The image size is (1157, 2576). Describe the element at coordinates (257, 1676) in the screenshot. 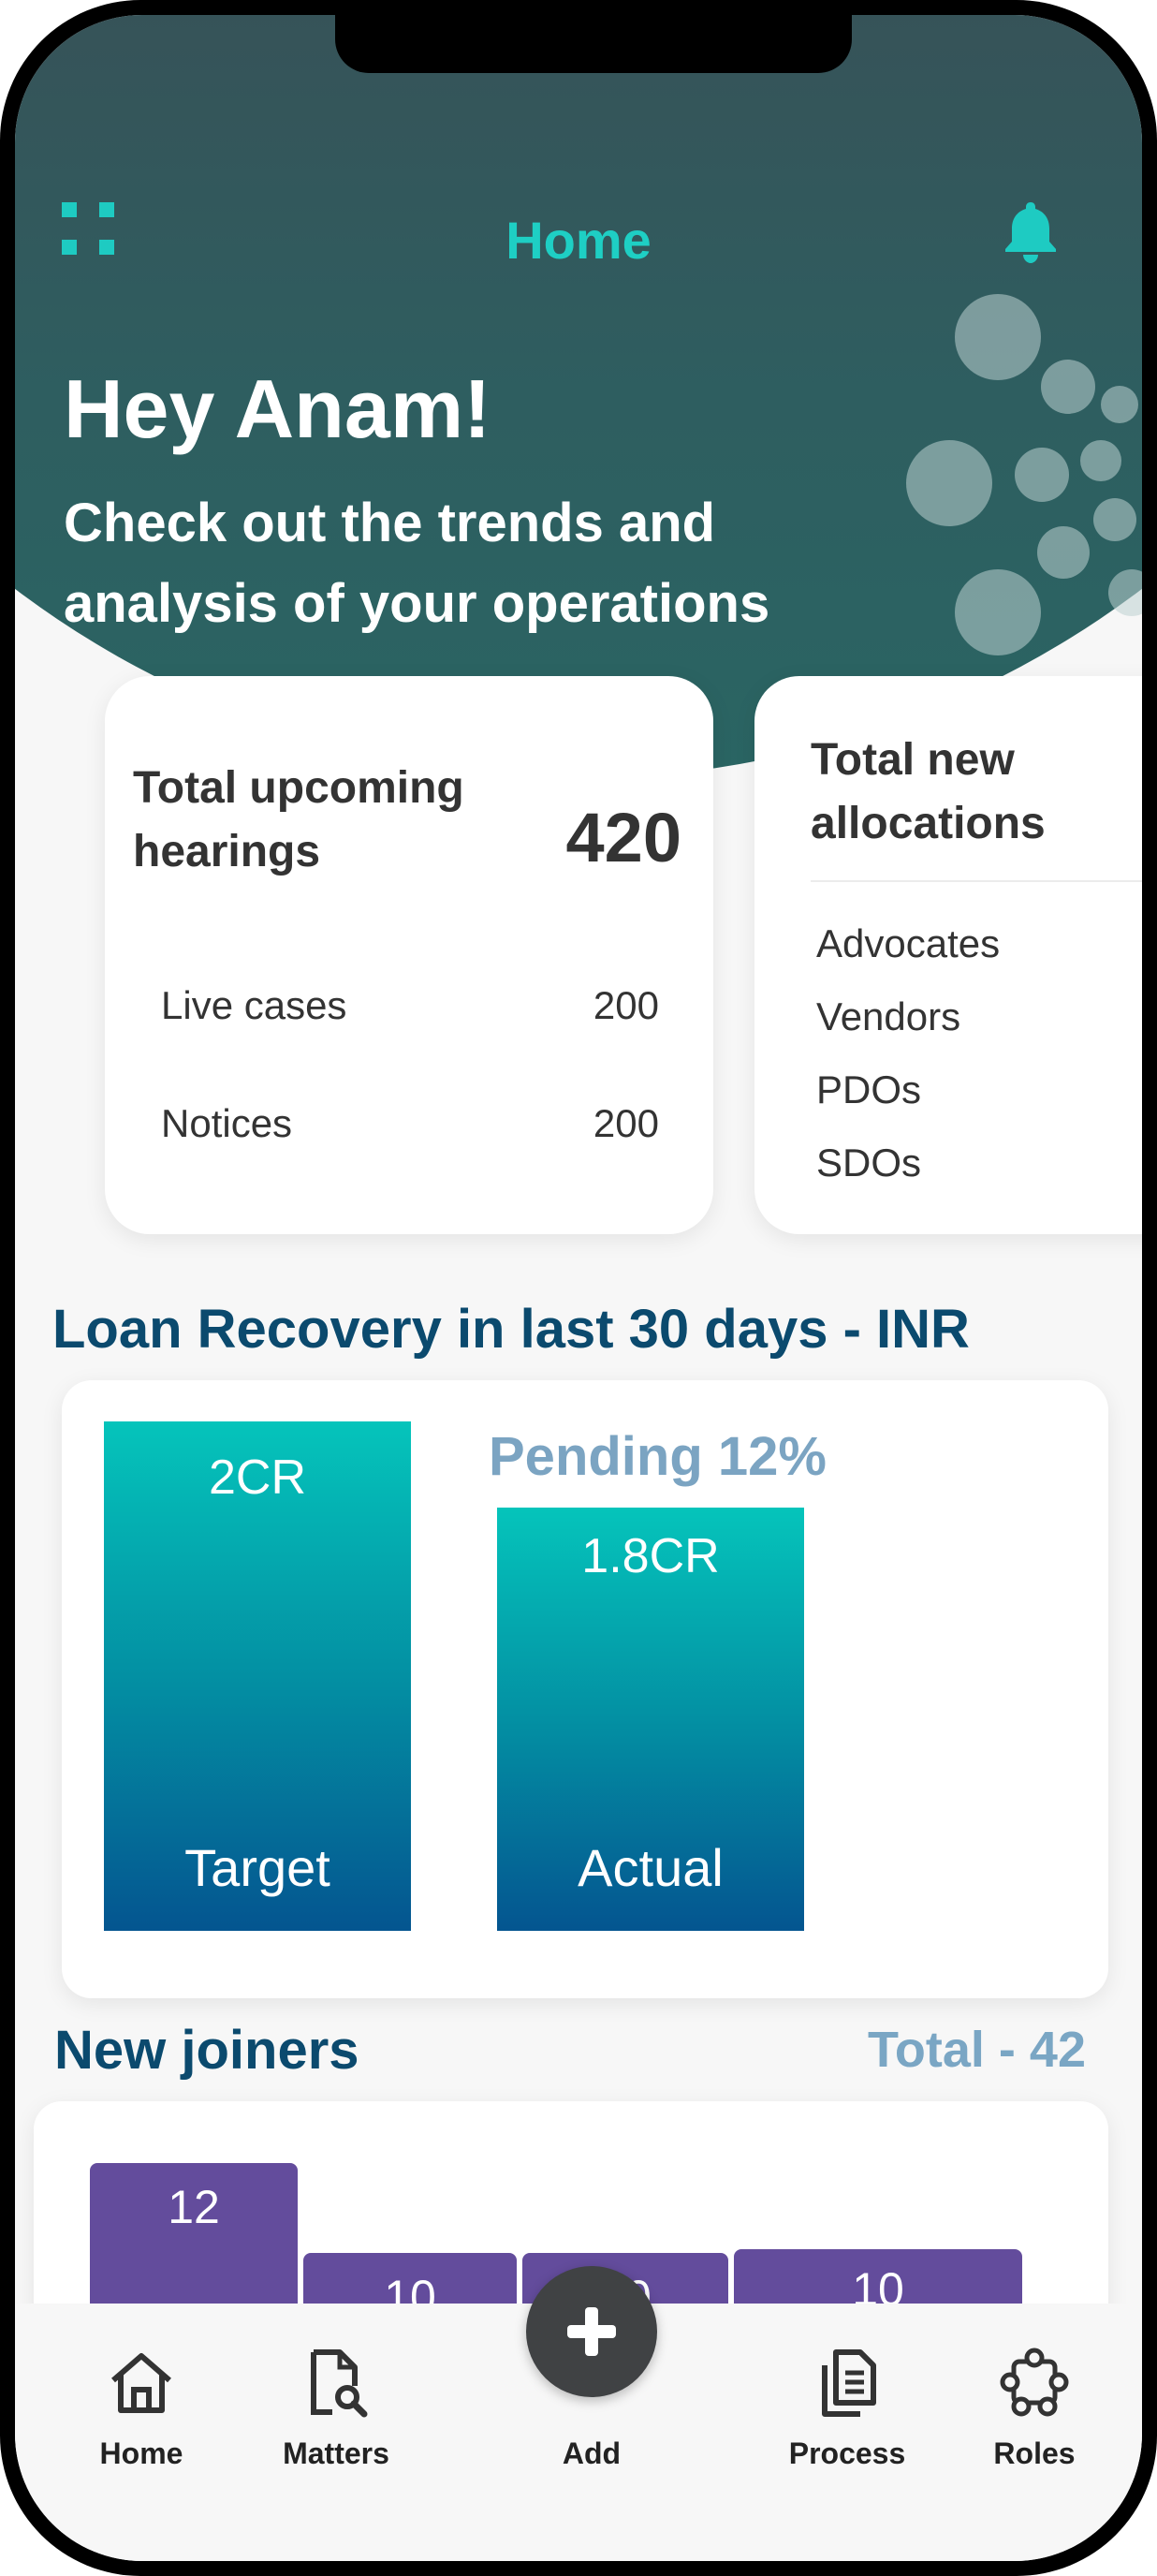

I see `target-bar: 2CR Target` at that location.